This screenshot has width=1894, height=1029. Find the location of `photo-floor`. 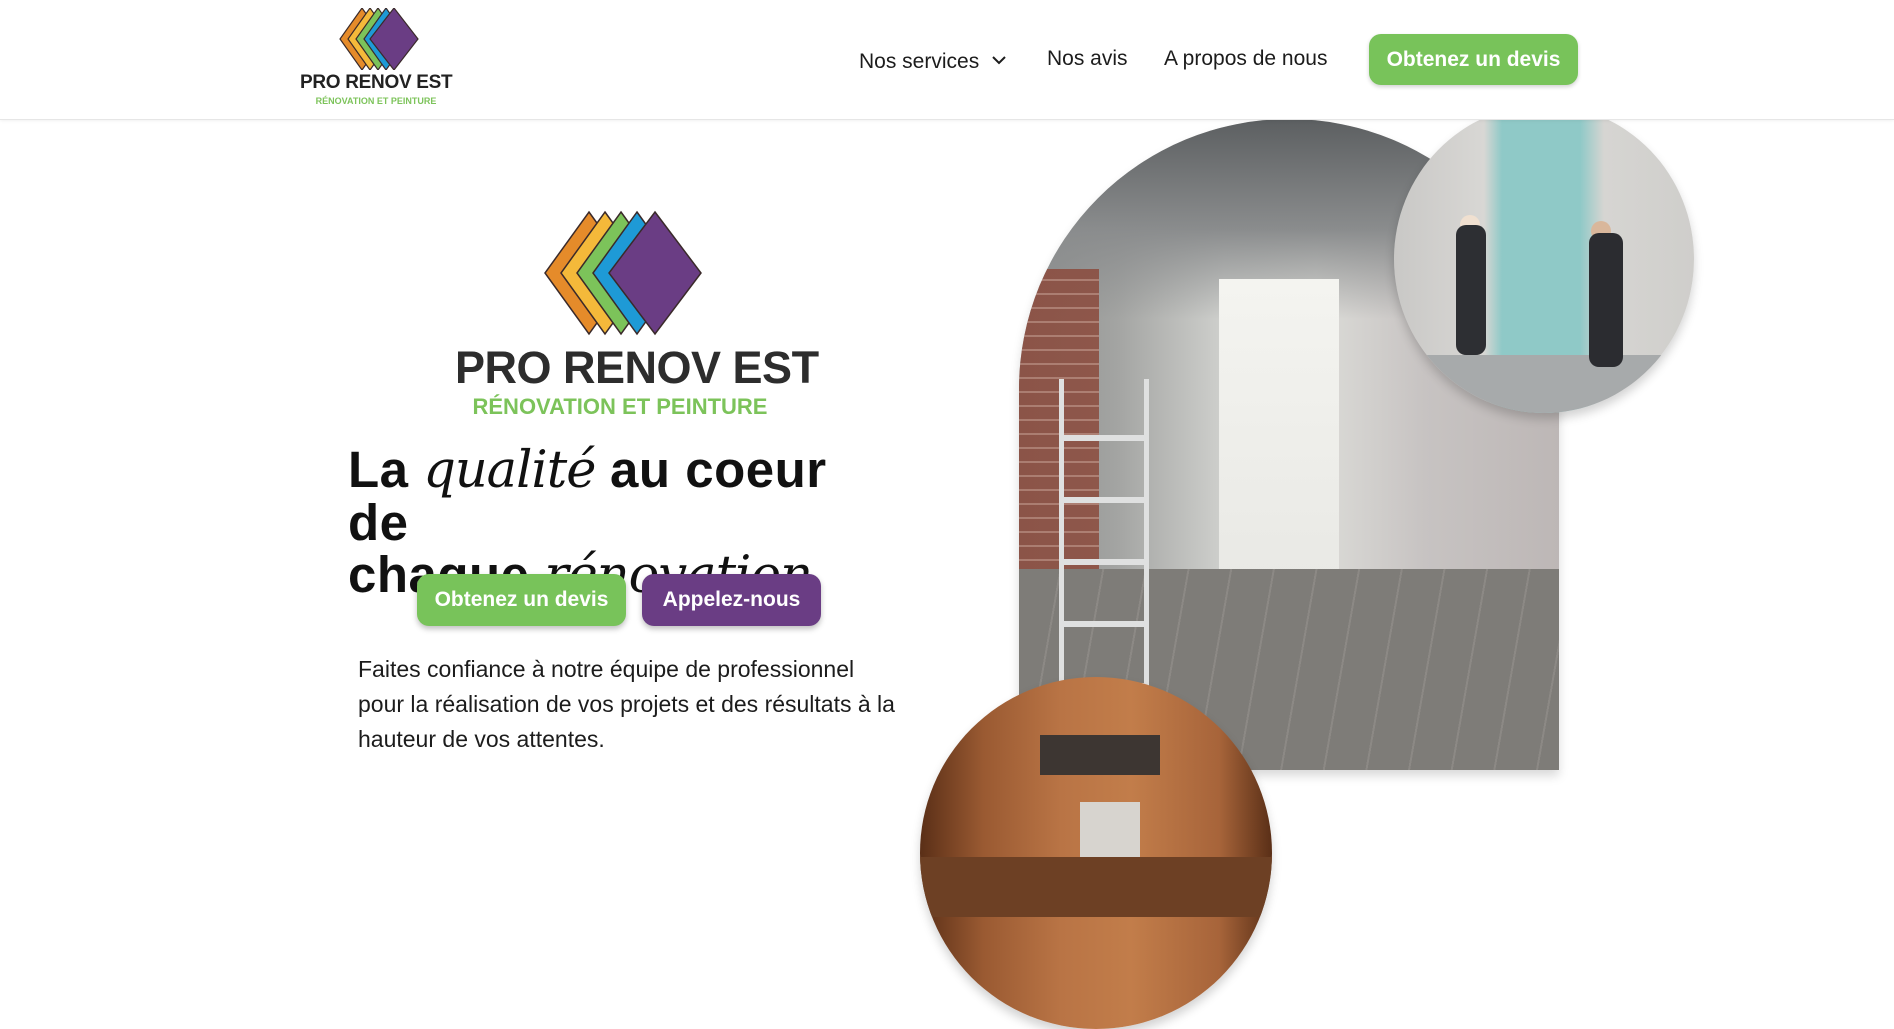

photo-floor is located at coordinates (1544, 384).